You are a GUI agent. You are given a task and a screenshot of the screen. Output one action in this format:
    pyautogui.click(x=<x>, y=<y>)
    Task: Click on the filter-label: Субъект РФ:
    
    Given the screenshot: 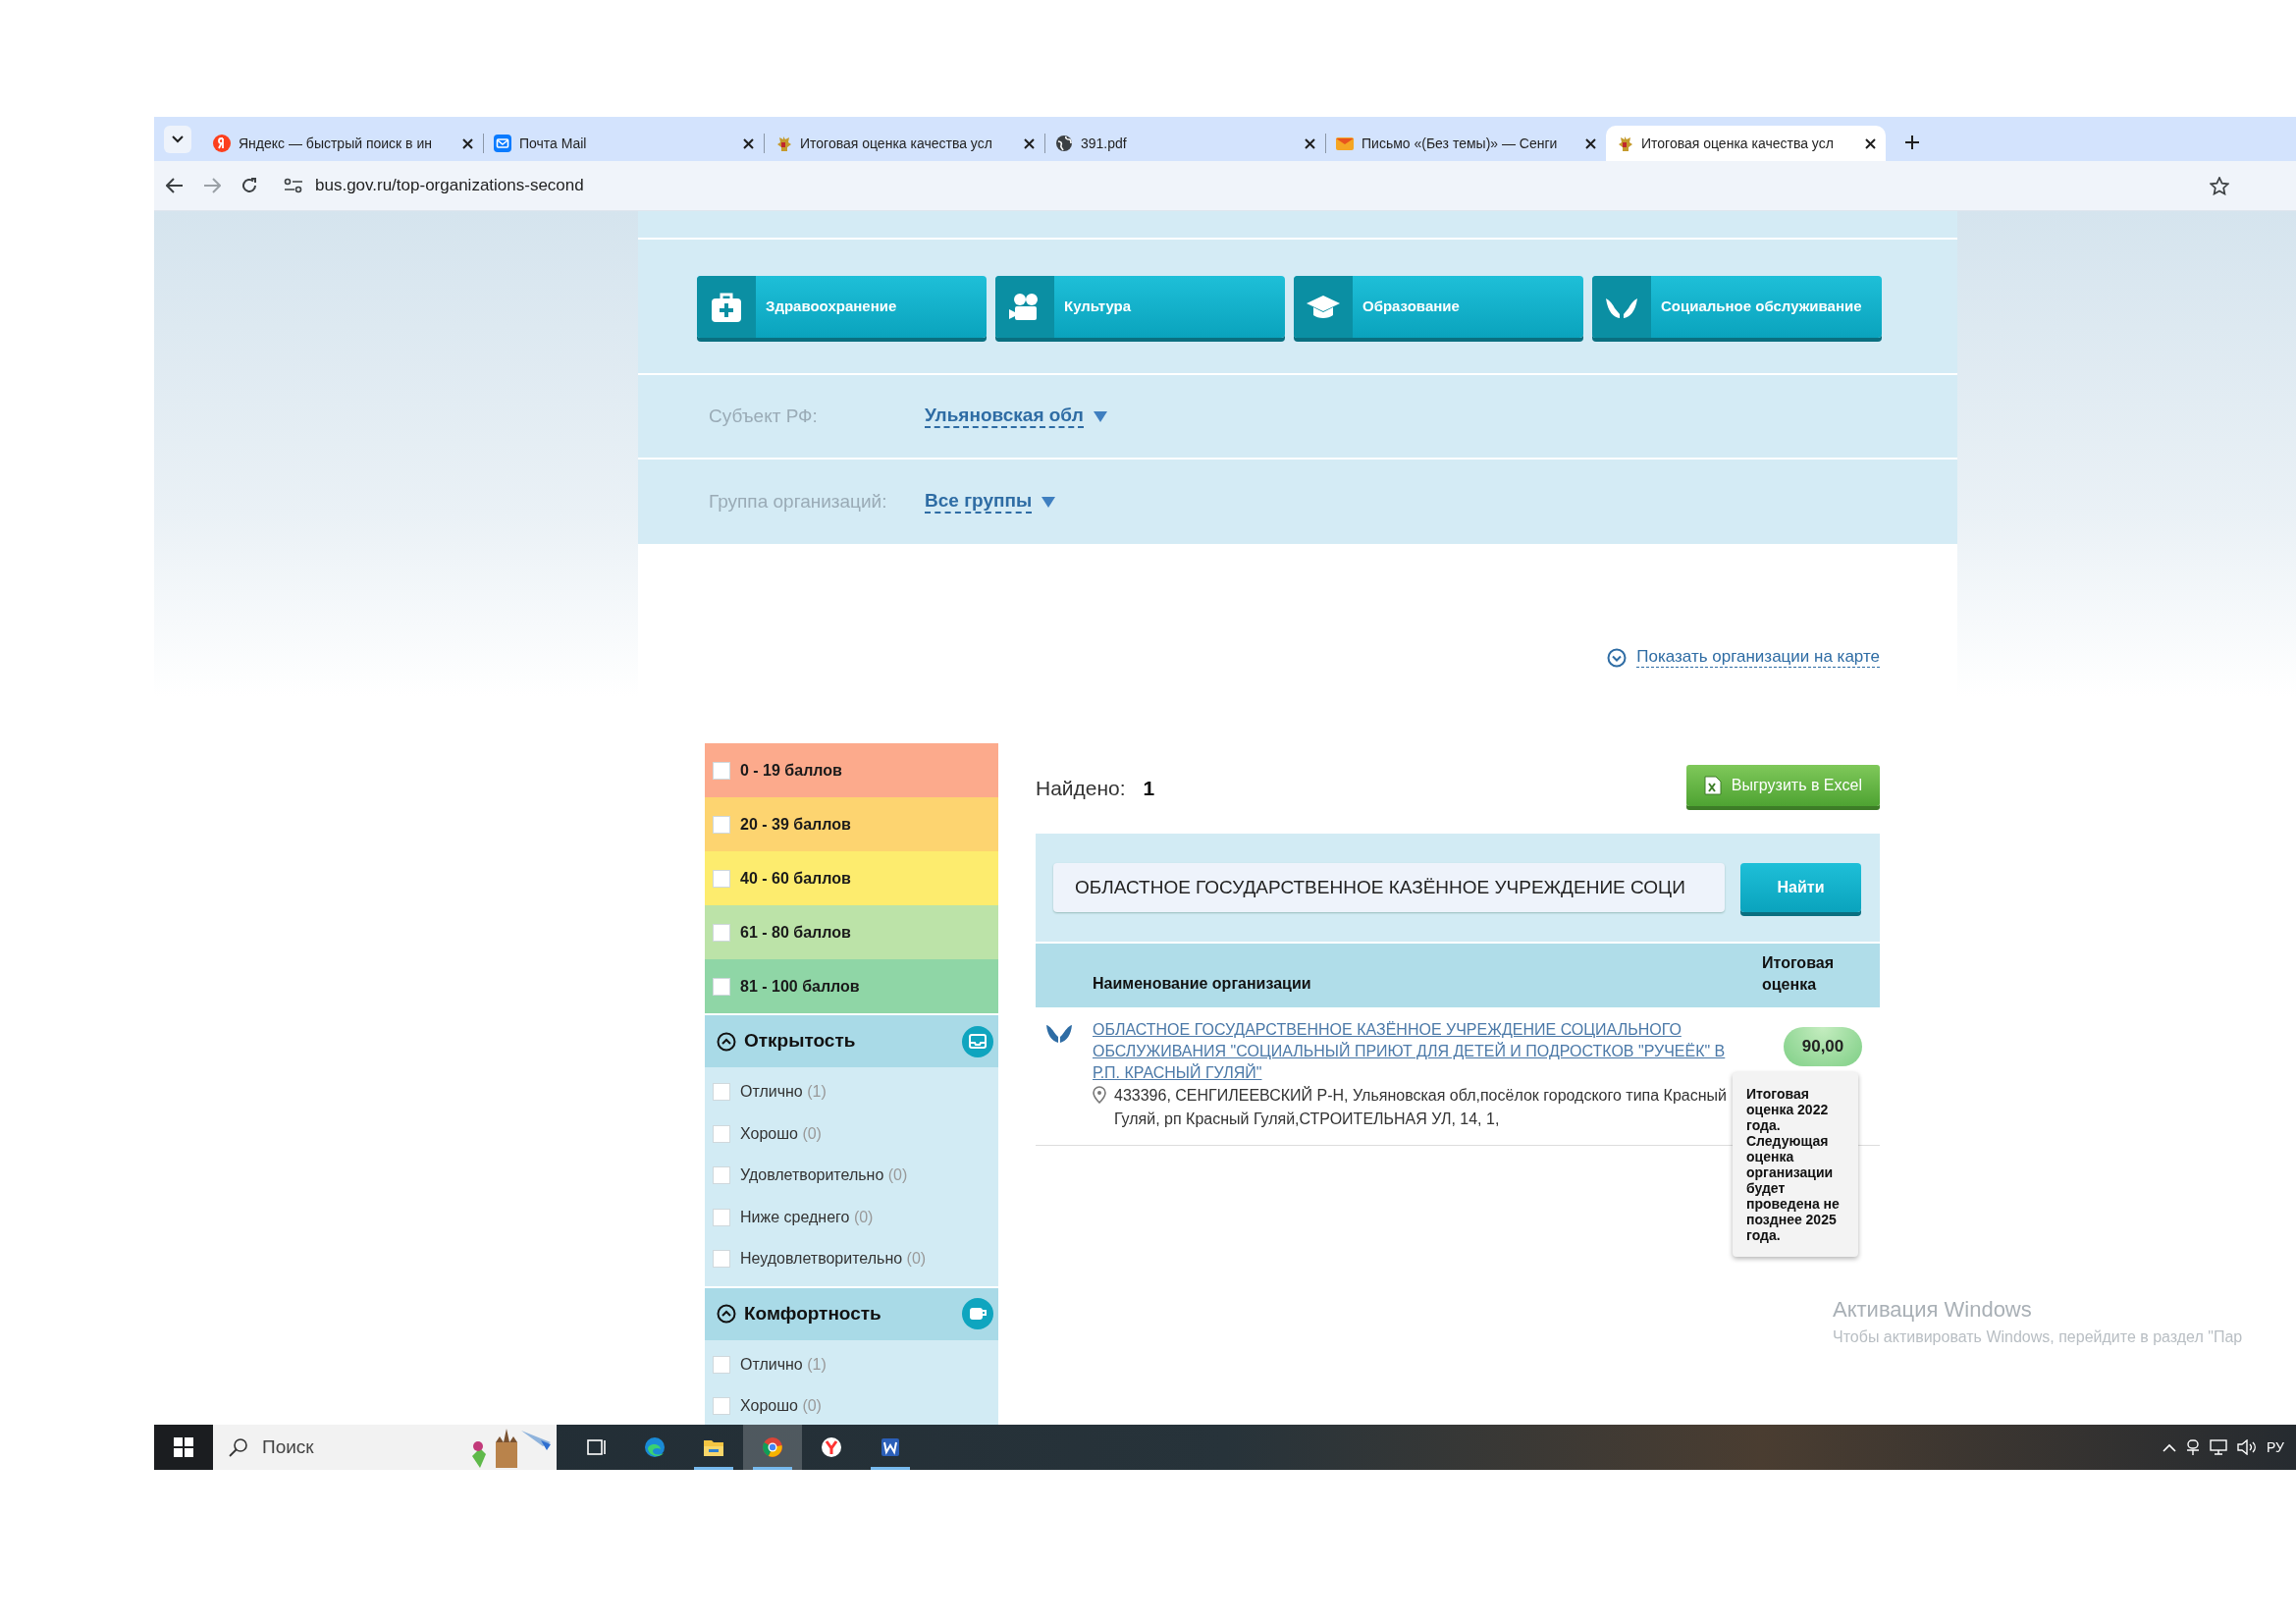 What is the action you would take?
    pyautogui.click(x=764, y=416)
    